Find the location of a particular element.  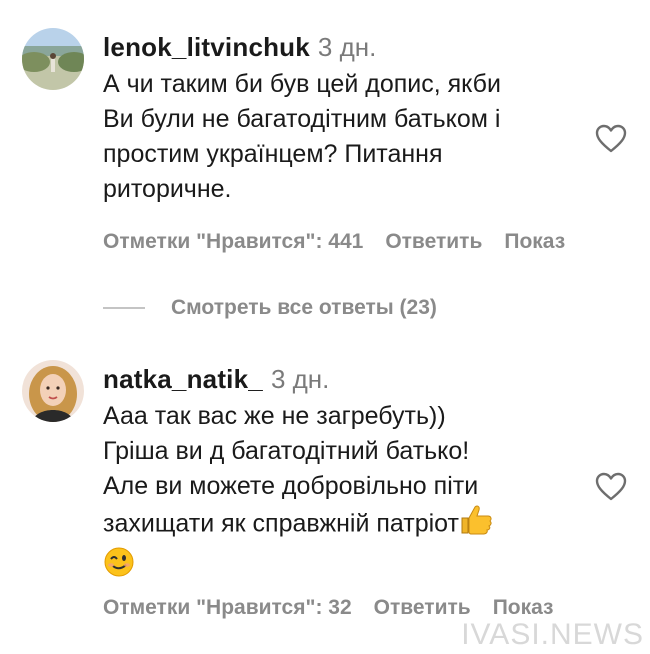

comment-actions: Отметки "Нравится": 441 Ответить Показ is located at coordinates (345, 242).